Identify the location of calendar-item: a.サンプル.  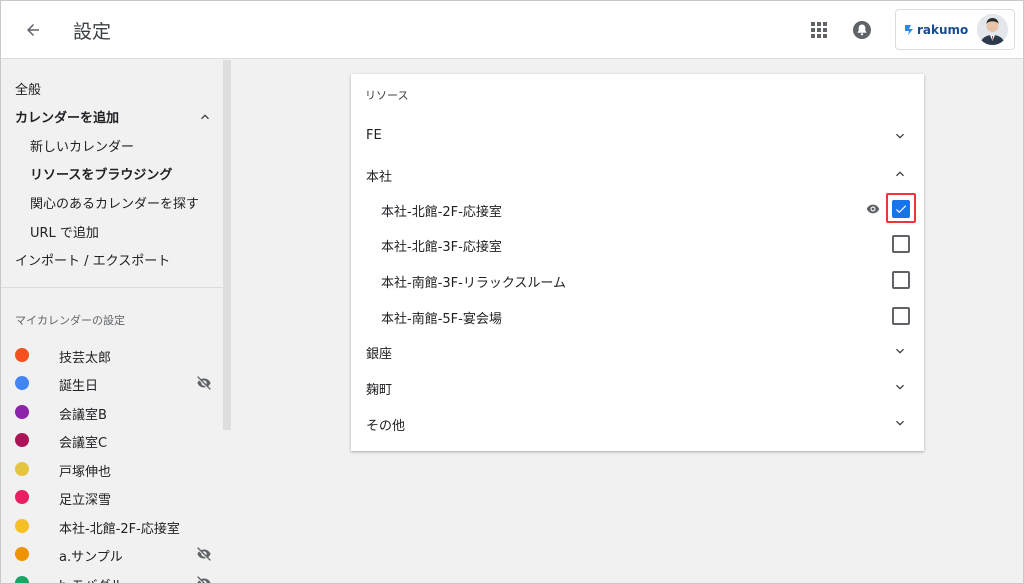
(112, 554).